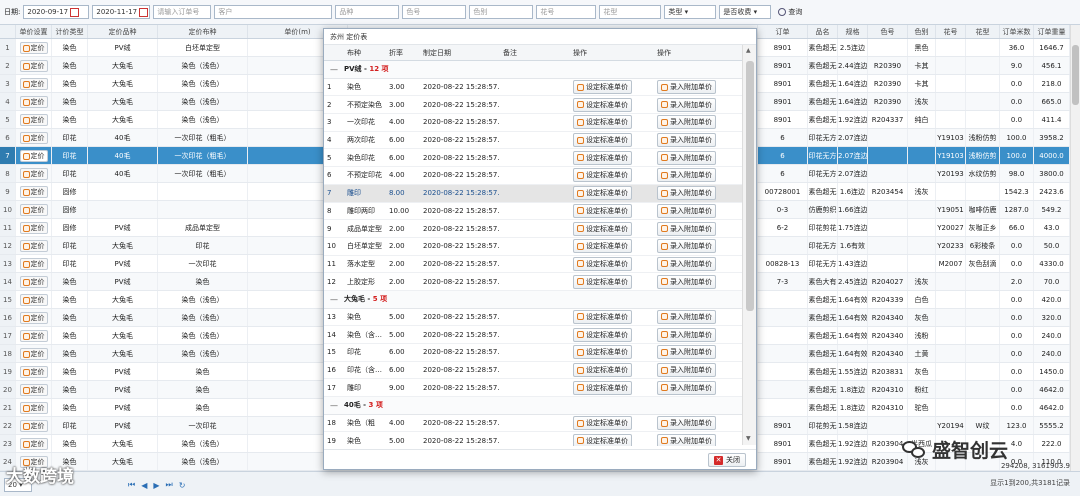  Describe the element at coordinates (690, 12) in the screenshot. I see `type-select: 类型 ▾` at that location.